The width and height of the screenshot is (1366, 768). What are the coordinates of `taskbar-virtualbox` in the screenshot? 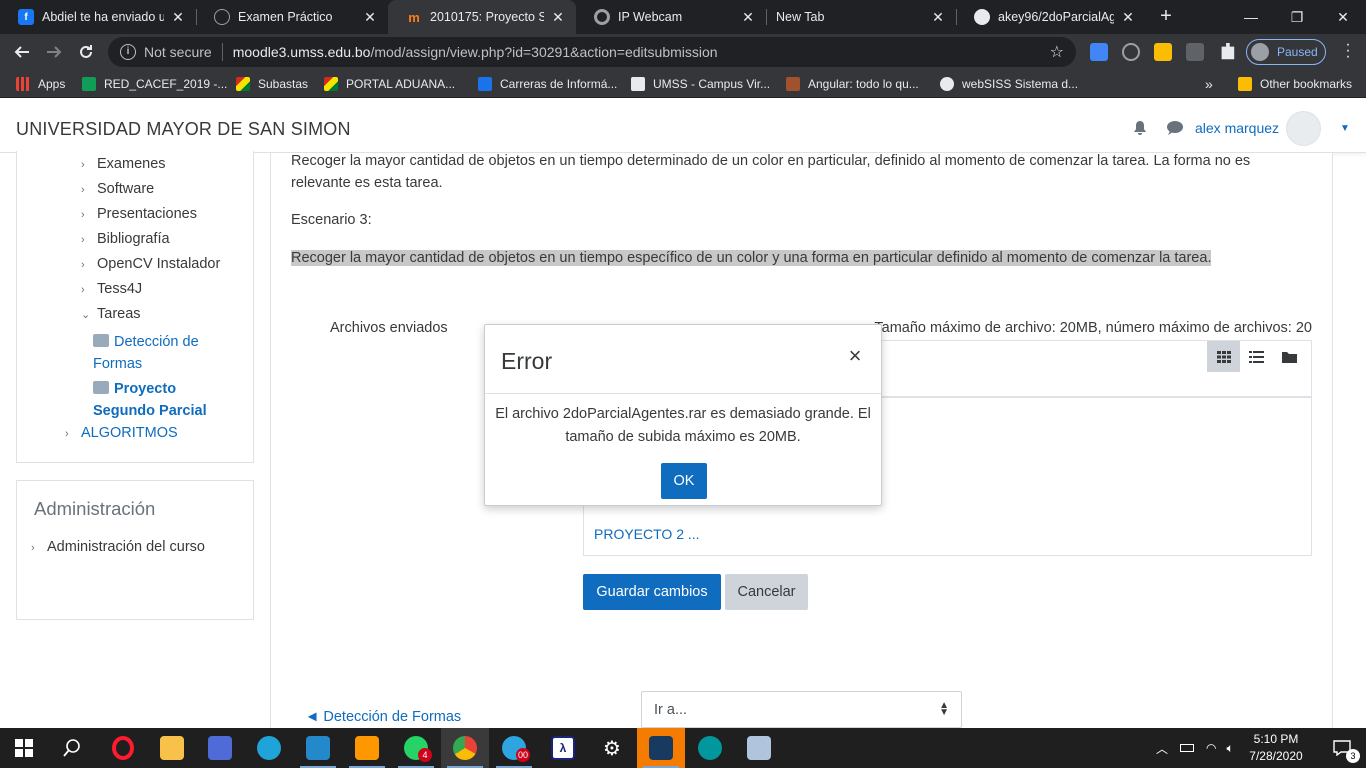 It's located at (661, 748).